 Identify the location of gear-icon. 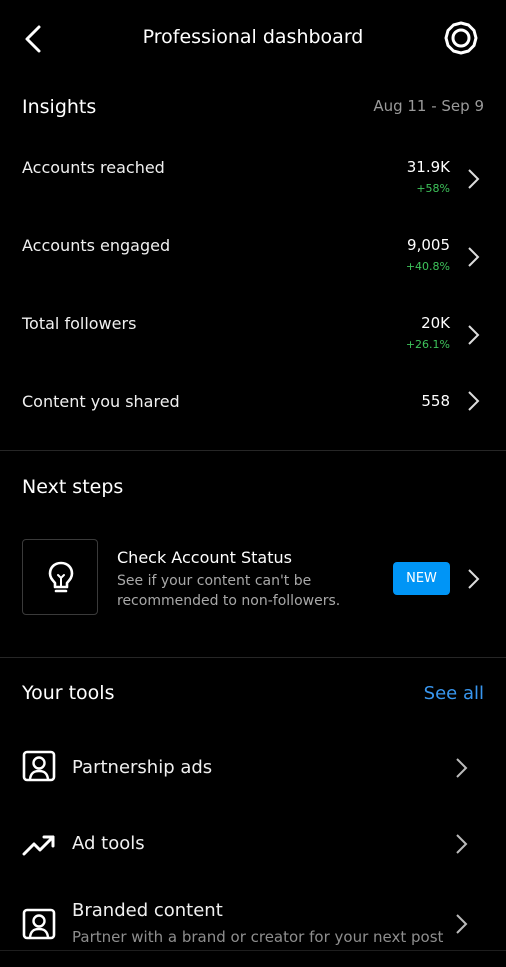
(461, 38).